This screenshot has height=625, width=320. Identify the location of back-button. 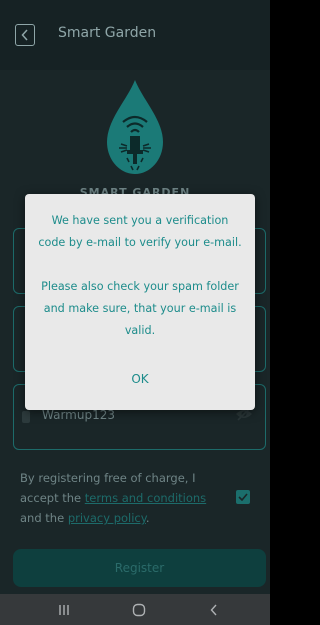
(25, 35).